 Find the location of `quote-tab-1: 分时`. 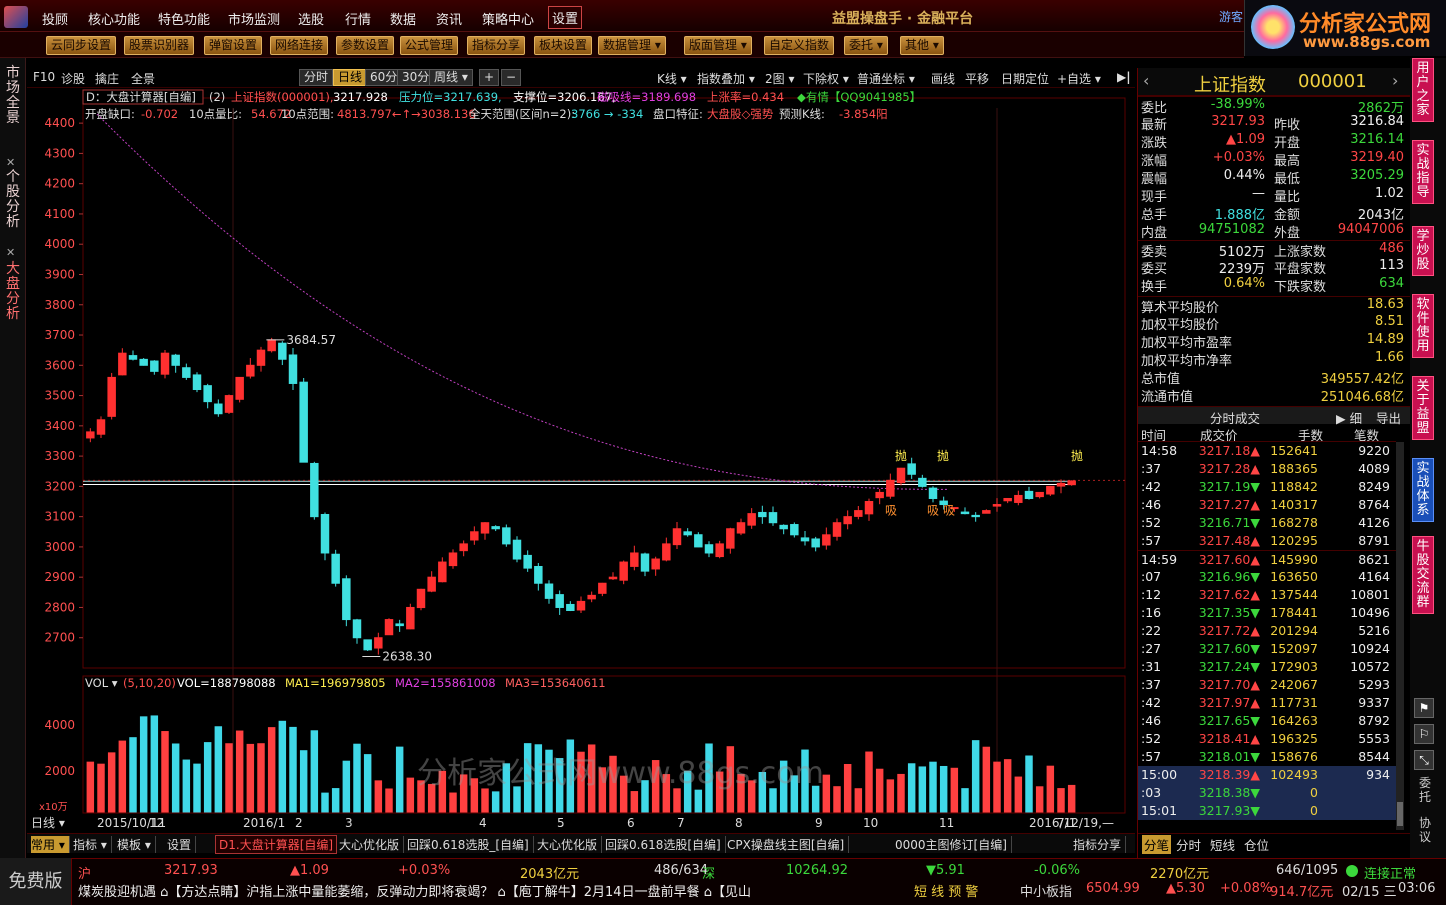

quote-tab-1: 分时 is located at coordinates (1188, 844).